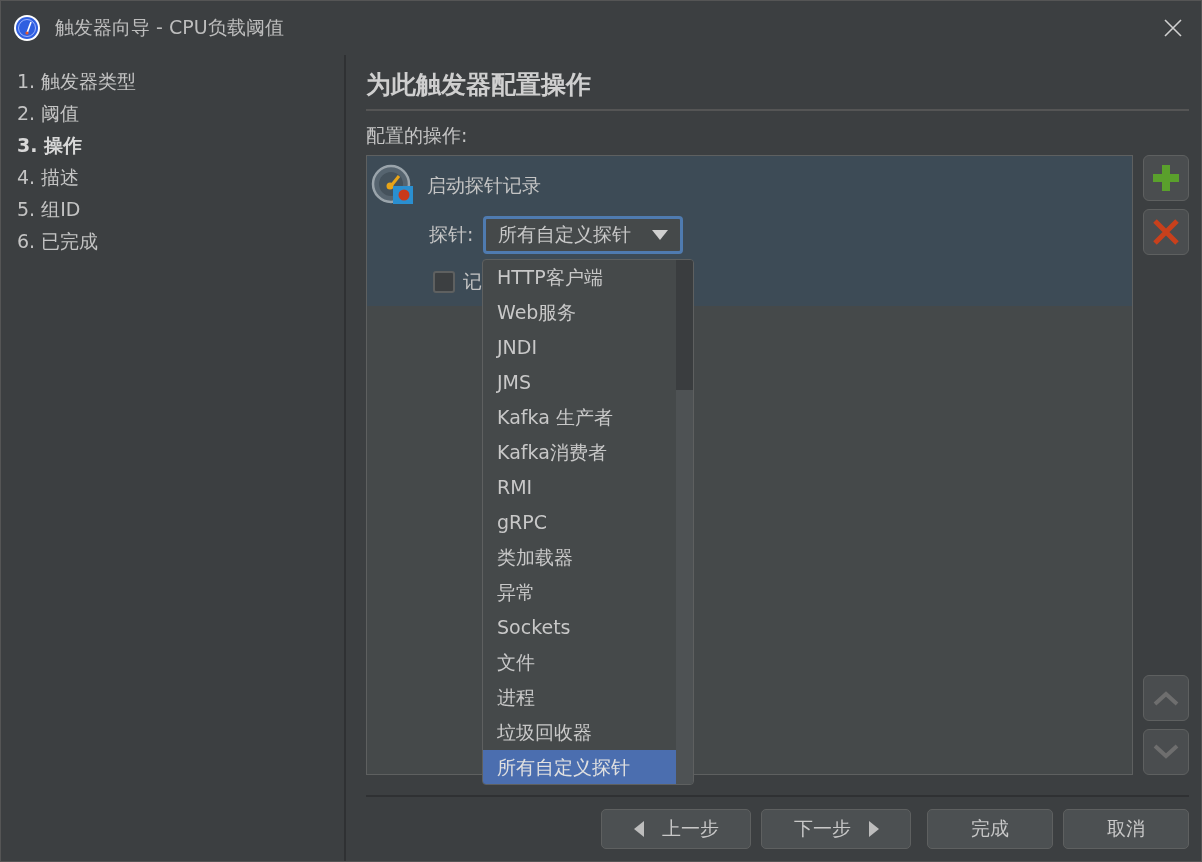 Image resolution: width=1202 pixels, height=862 pixels. What do you see at coordinates (836, 829) in the screenshot?
I see `next-button: 下一步` at bounding box center [836, 829].